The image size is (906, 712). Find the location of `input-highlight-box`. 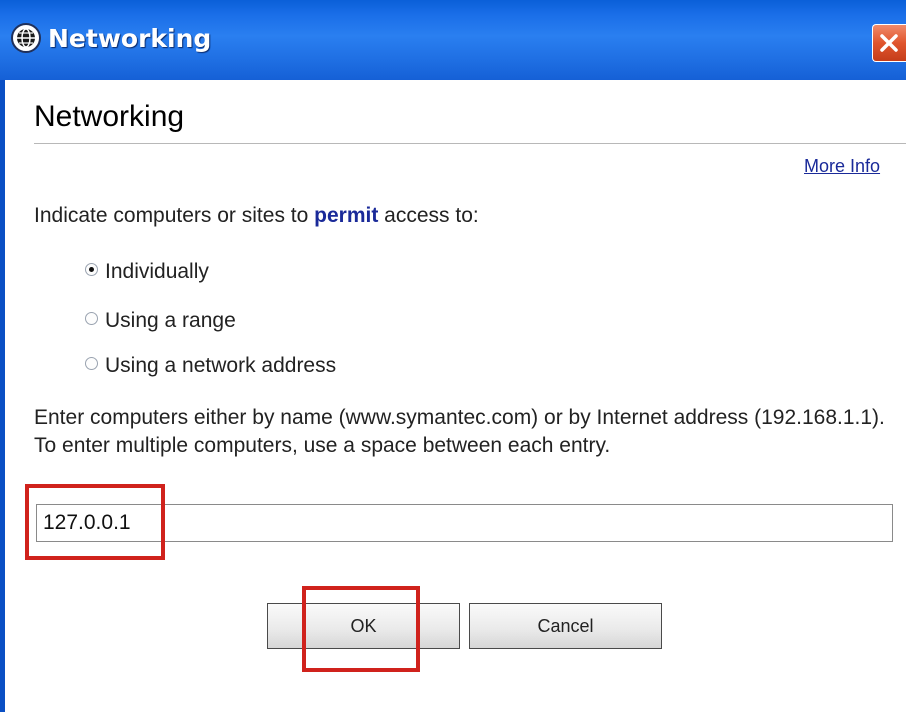

input-highlight-box is located at coordinates (95, 522).